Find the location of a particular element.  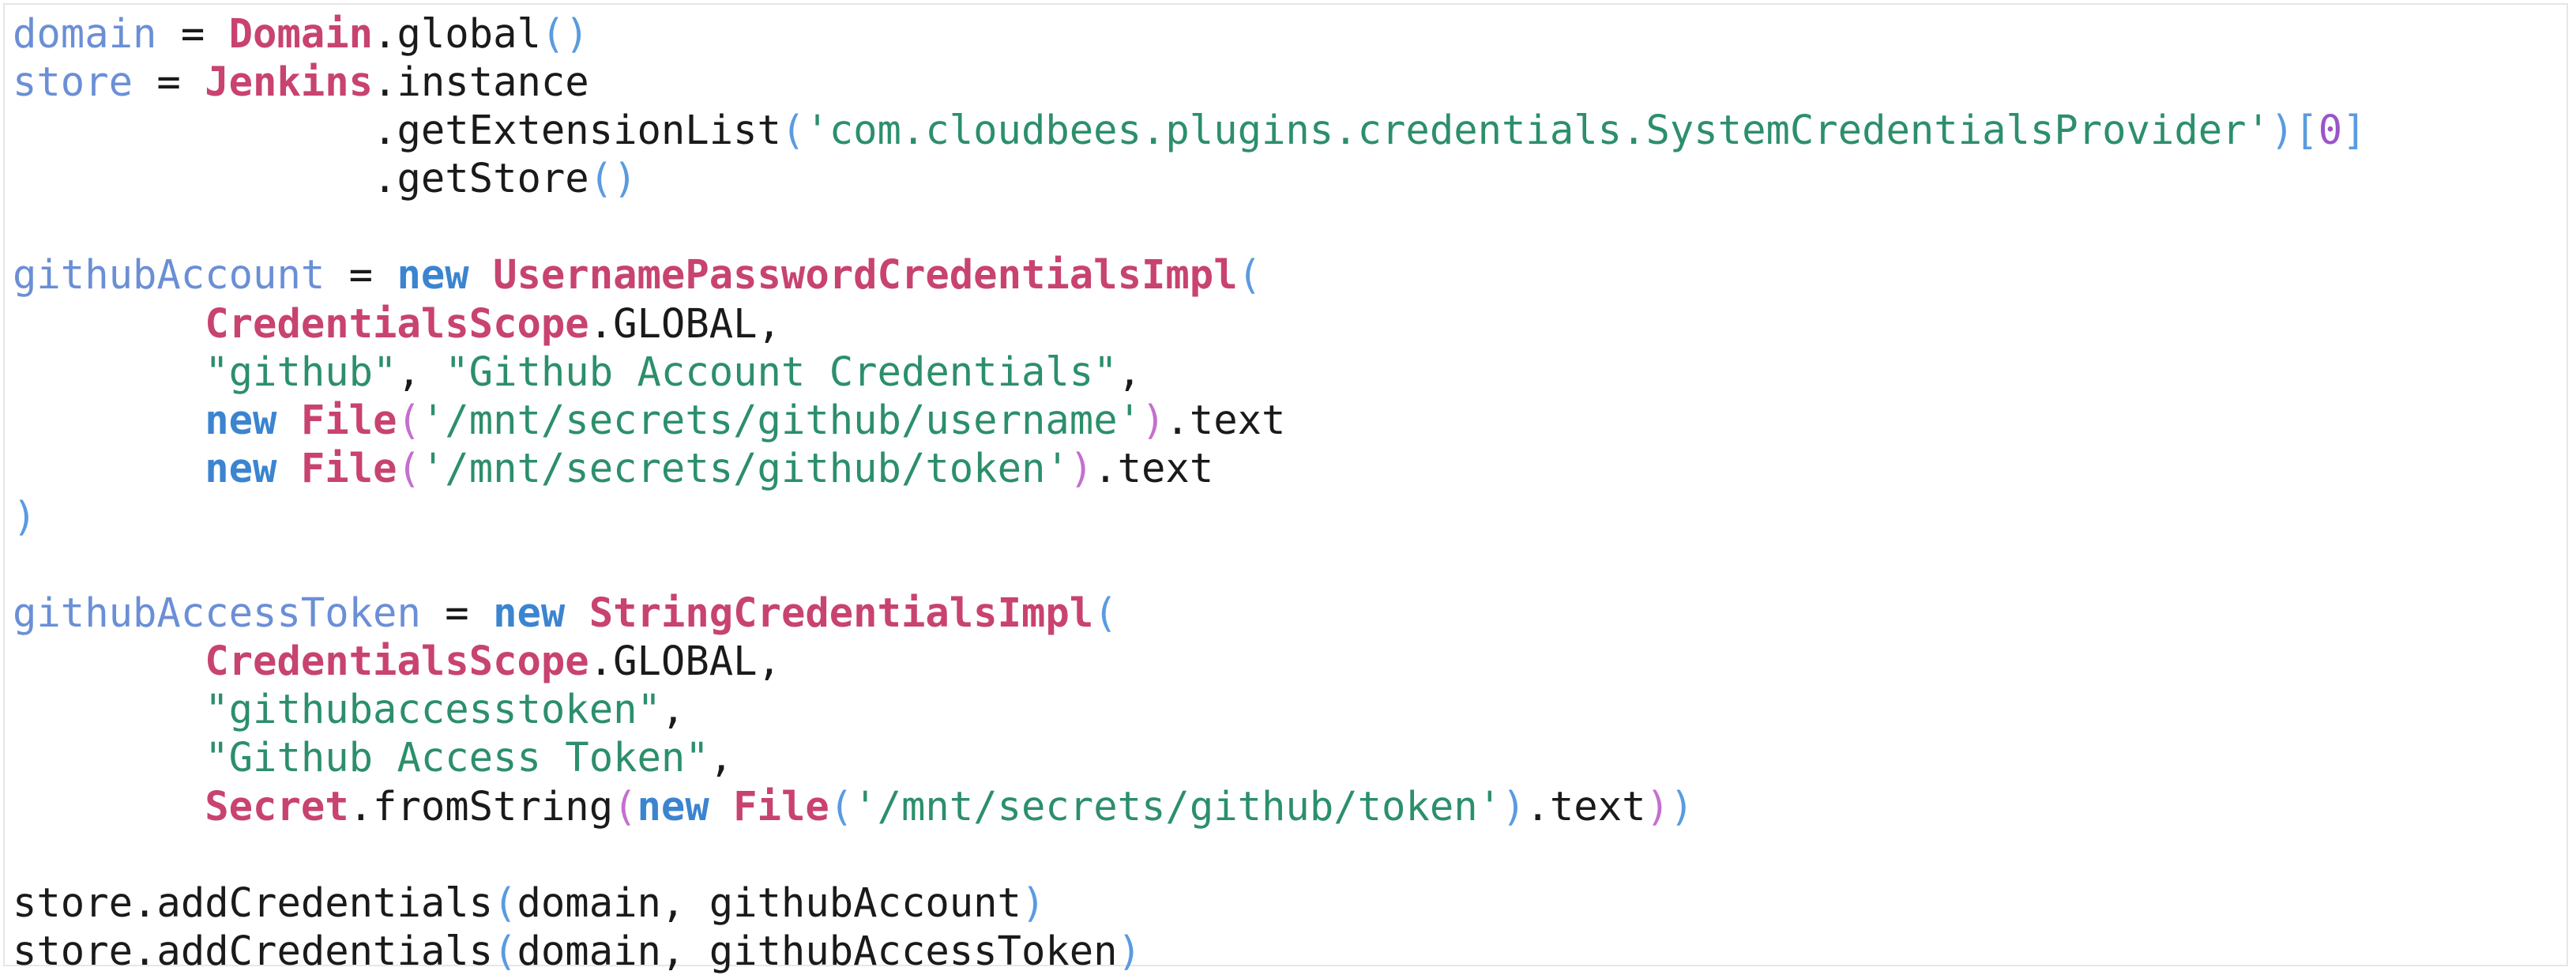

code-token: .getStore is located at coordinates (301, 178).